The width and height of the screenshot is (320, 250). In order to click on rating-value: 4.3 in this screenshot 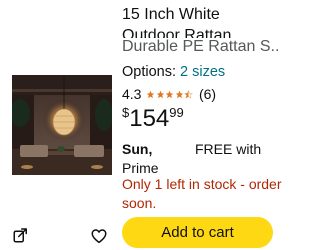, I will do `click(132, 94)`.